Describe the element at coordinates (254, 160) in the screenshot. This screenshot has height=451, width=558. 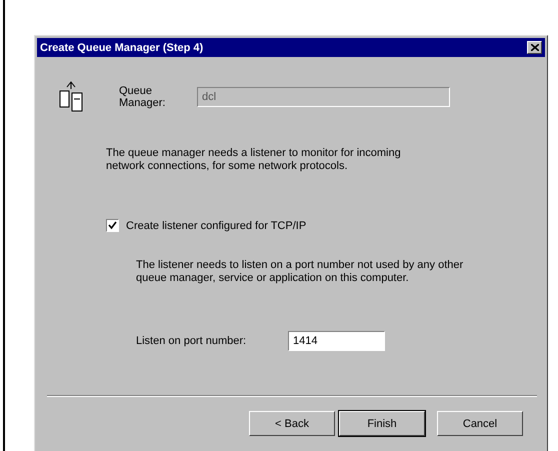
I see `intro-text: The queue manager needs a listener to monitor for incoming network connections, for some network protocols.` at that location.